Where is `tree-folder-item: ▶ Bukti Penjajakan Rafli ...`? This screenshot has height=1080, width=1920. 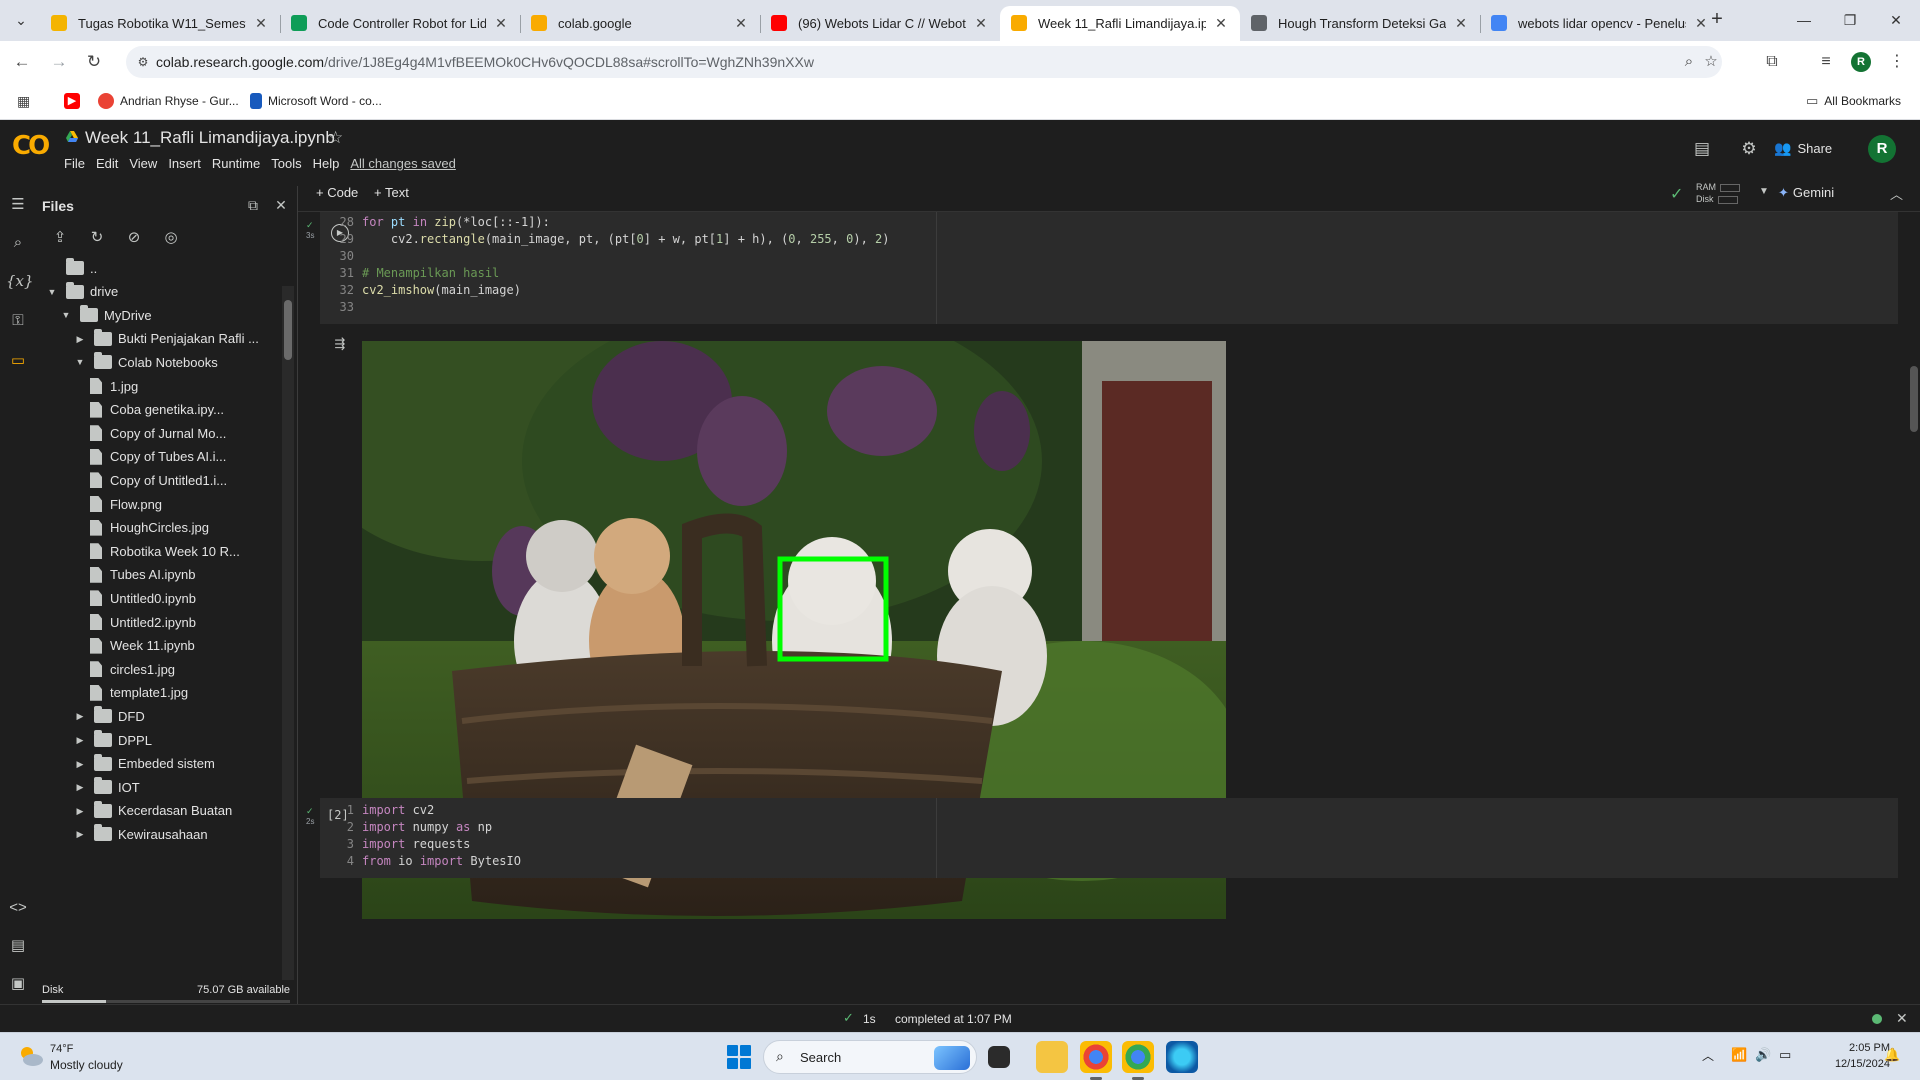 tree-folder-item: ▶ Bukti Penjajakan Rafli ... is located at coordinates (166, 339).